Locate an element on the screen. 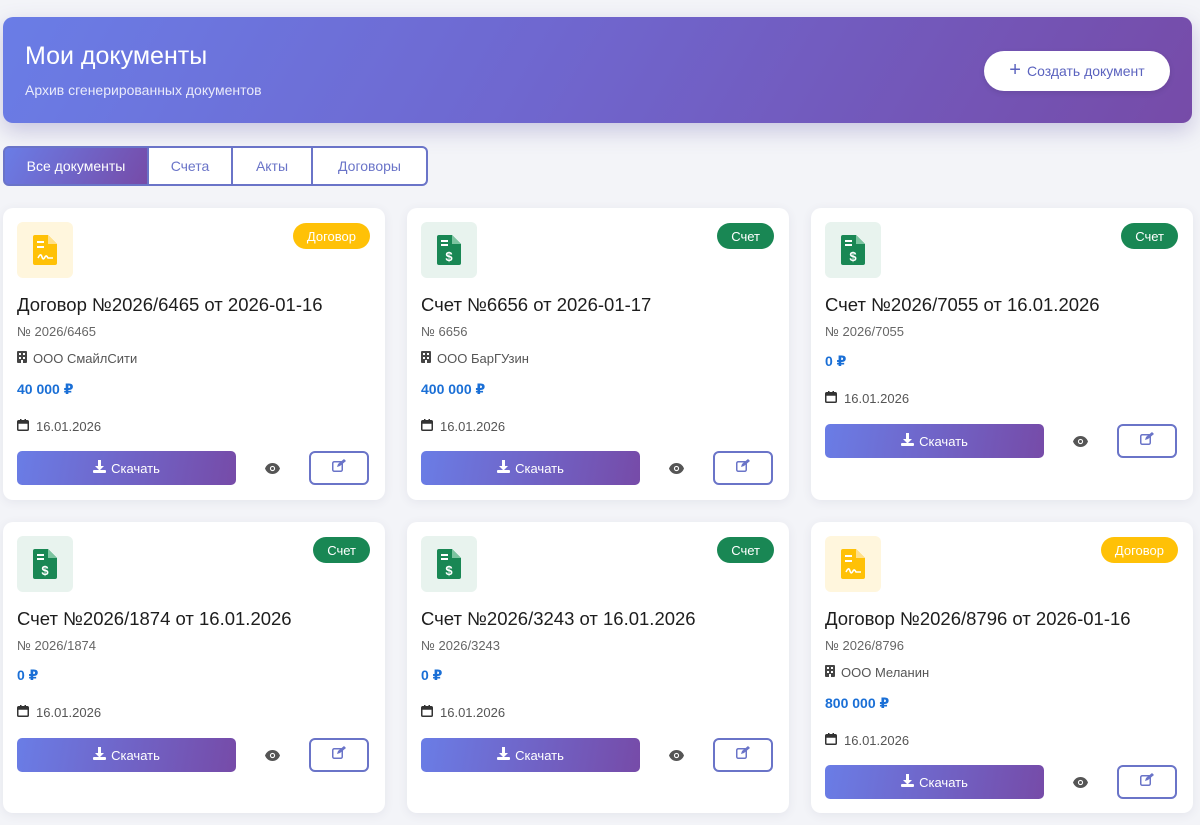  tab-all-documents: Все документы is located at coordinates (76, 166).